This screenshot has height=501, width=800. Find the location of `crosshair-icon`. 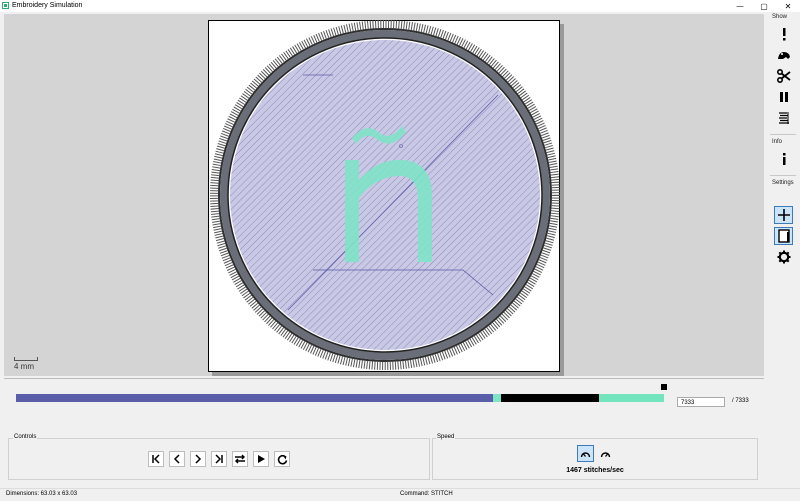

crosshair-icon is located at coordinates (783, 215).